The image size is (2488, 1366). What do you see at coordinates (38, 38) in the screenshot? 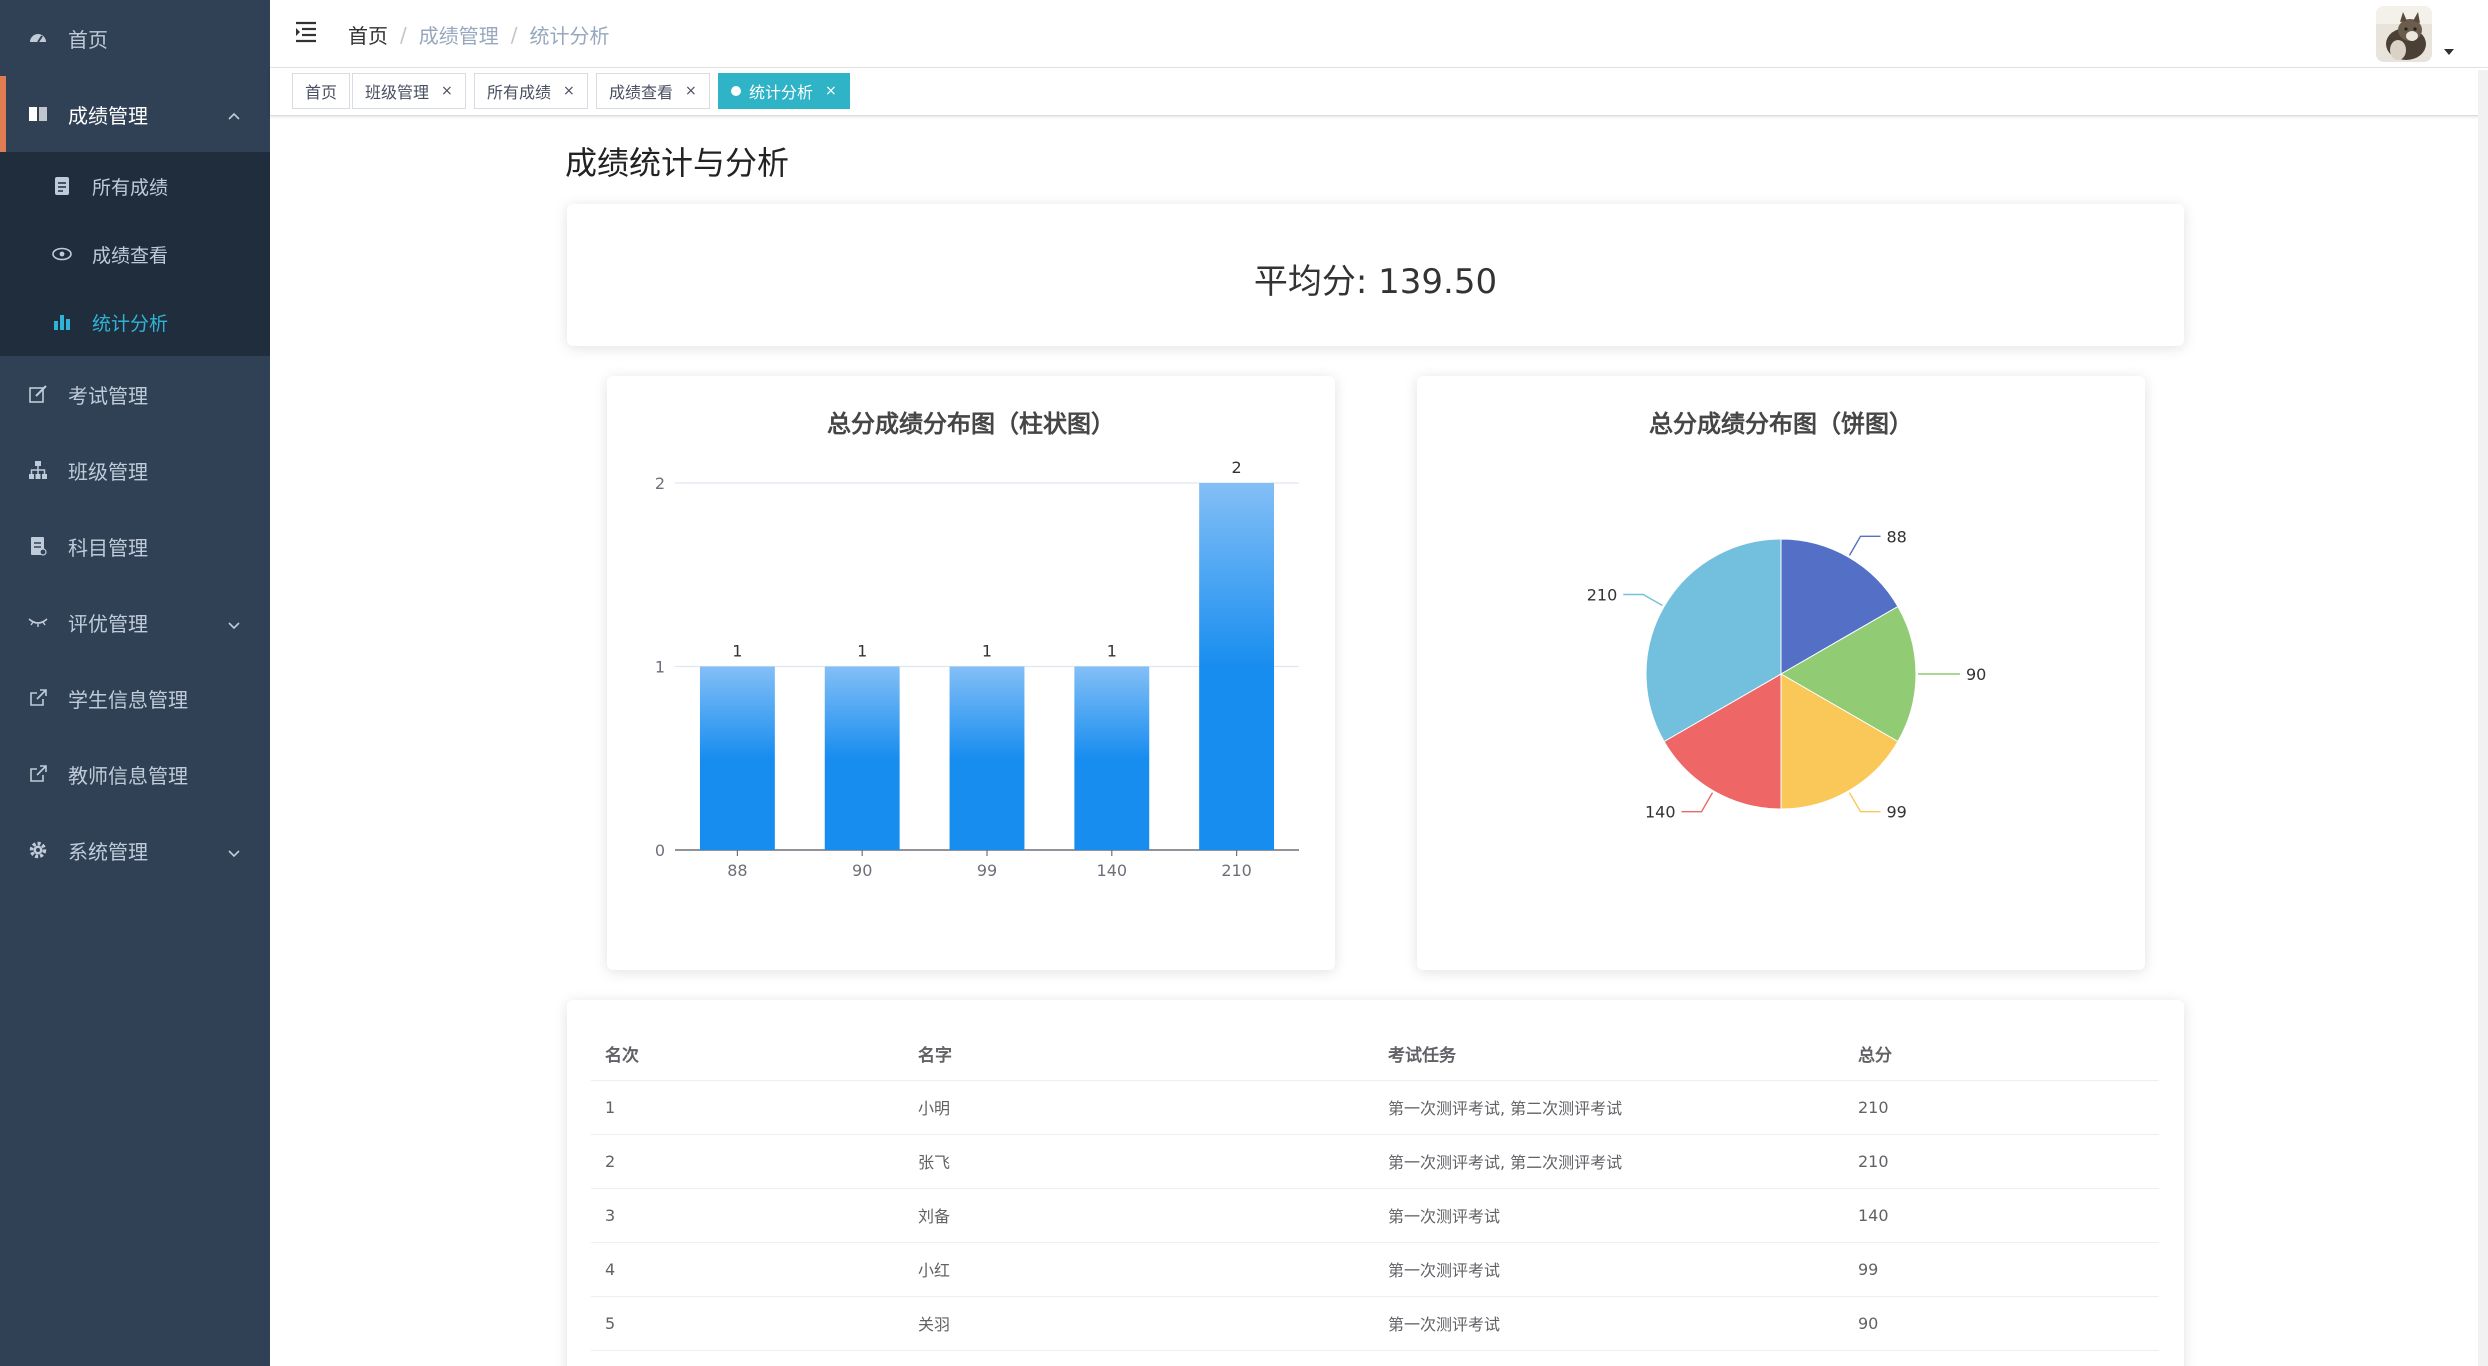
I see `dashboard-icon` at bounding box center [38, 38].